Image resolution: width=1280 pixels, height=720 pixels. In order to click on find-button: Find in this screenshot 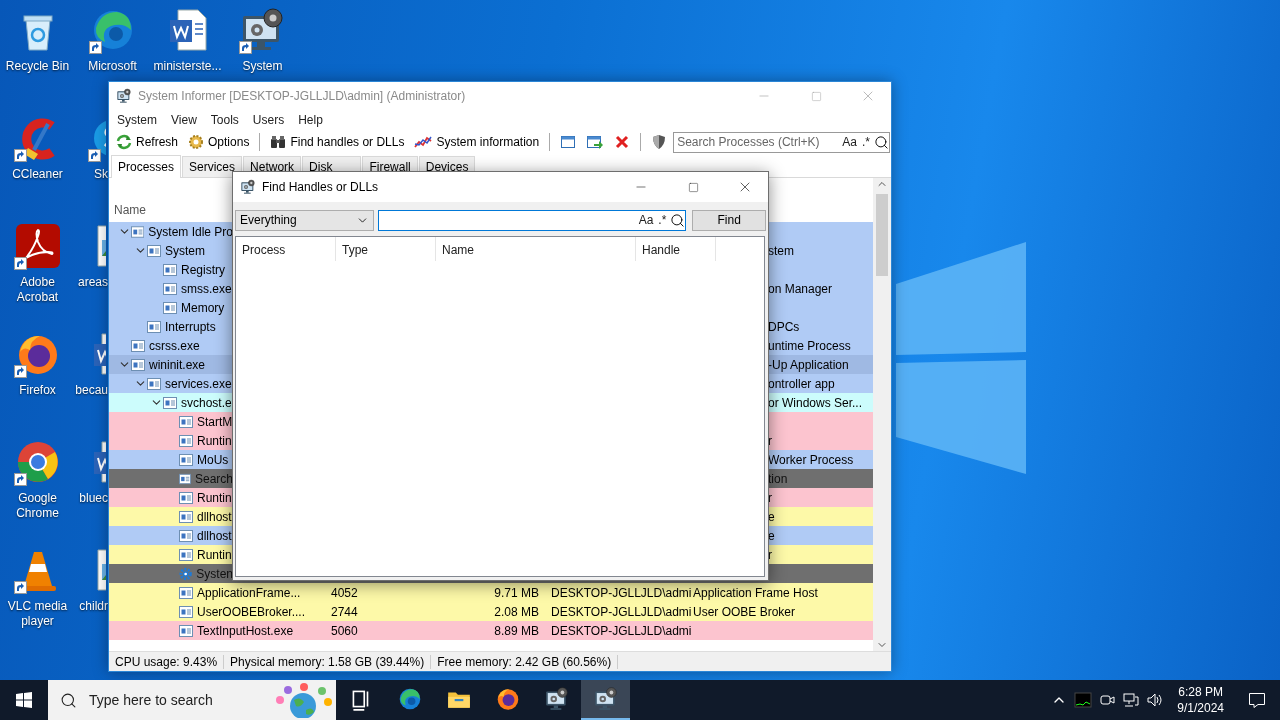, I will do `click(729, 220)`.